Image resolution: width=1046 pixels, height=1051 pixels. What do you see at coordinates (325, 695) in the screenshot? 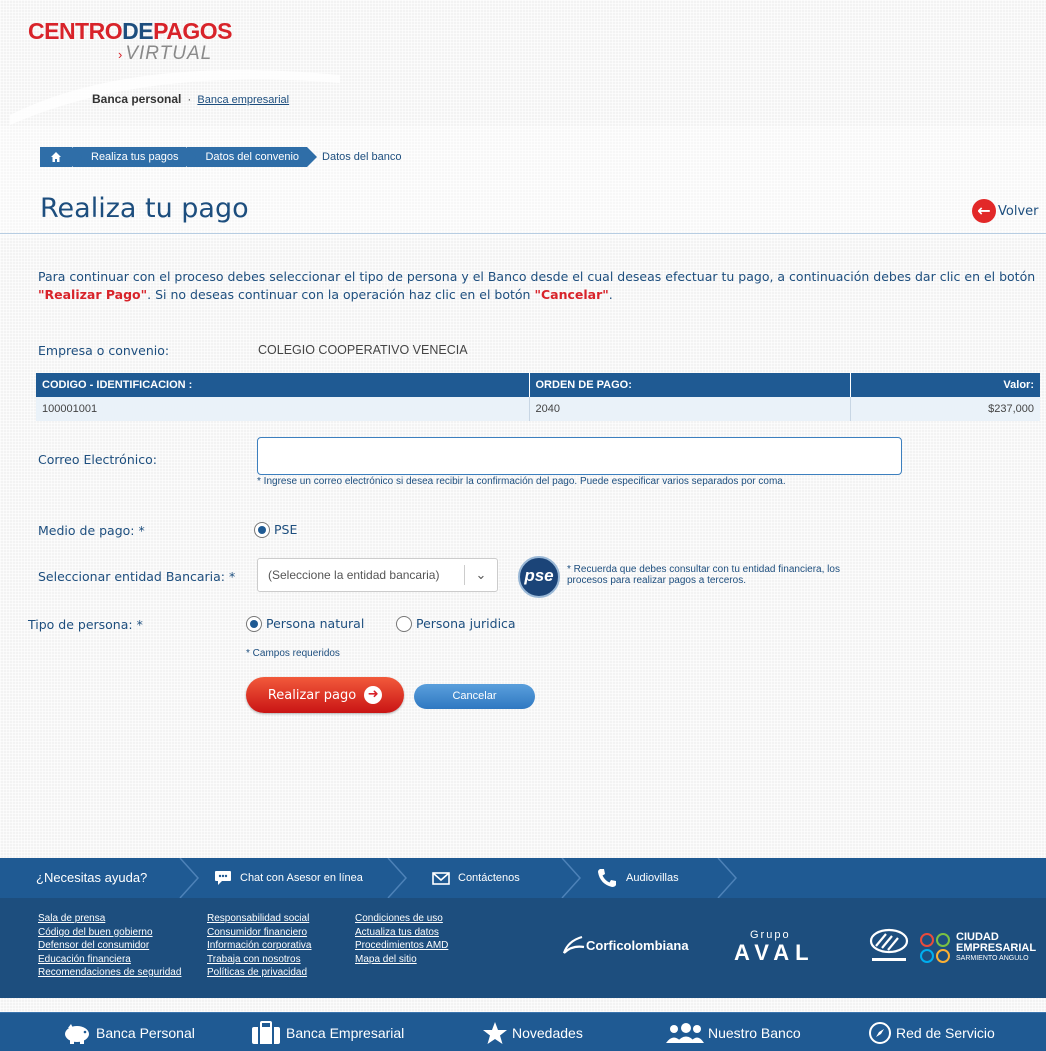
I see `pay-button: Realizar pago ➜` at bounding box center [325, 695].